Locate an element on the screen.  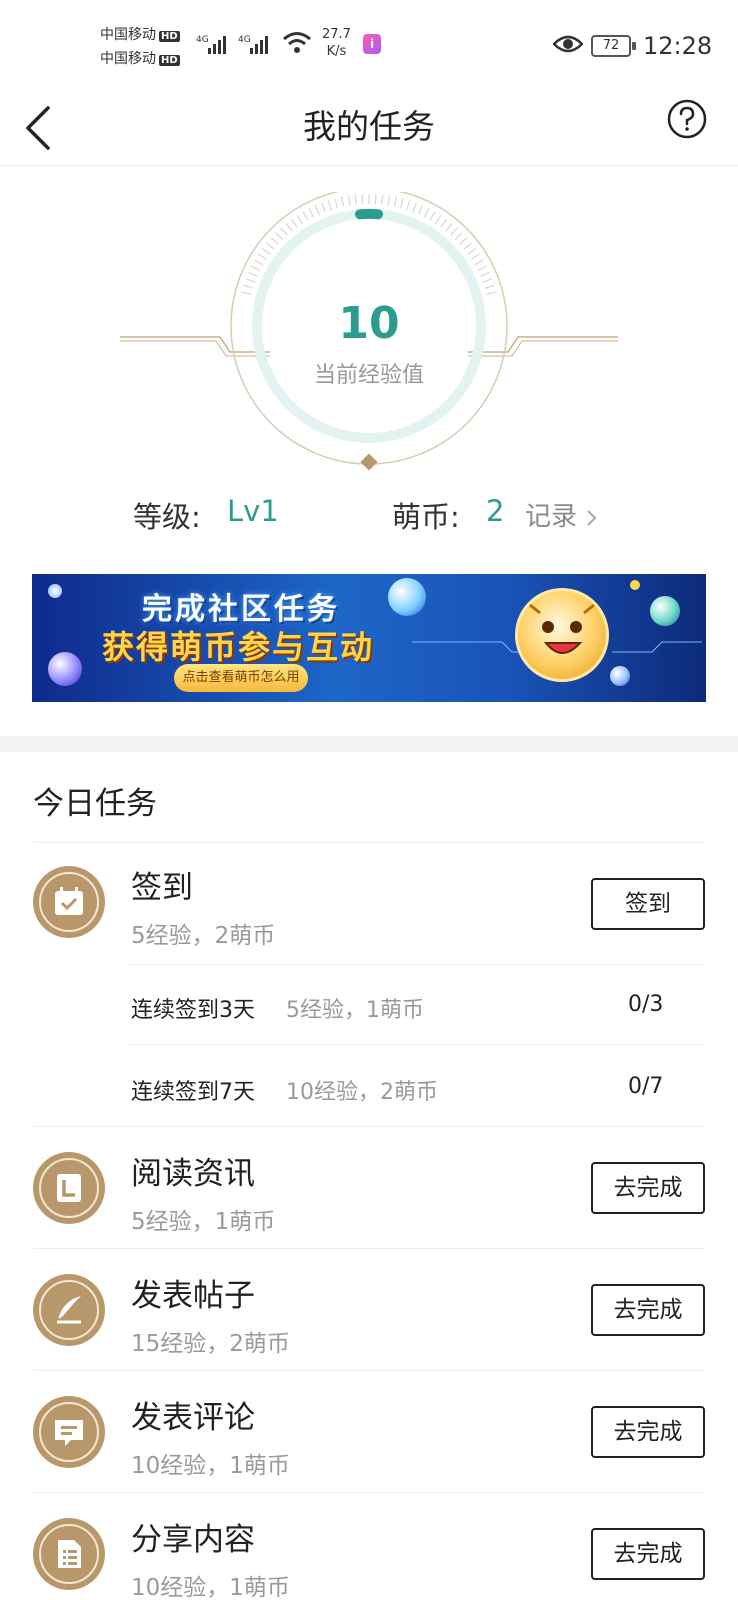
clock: 12:28 is located at coordinates (678, 46).